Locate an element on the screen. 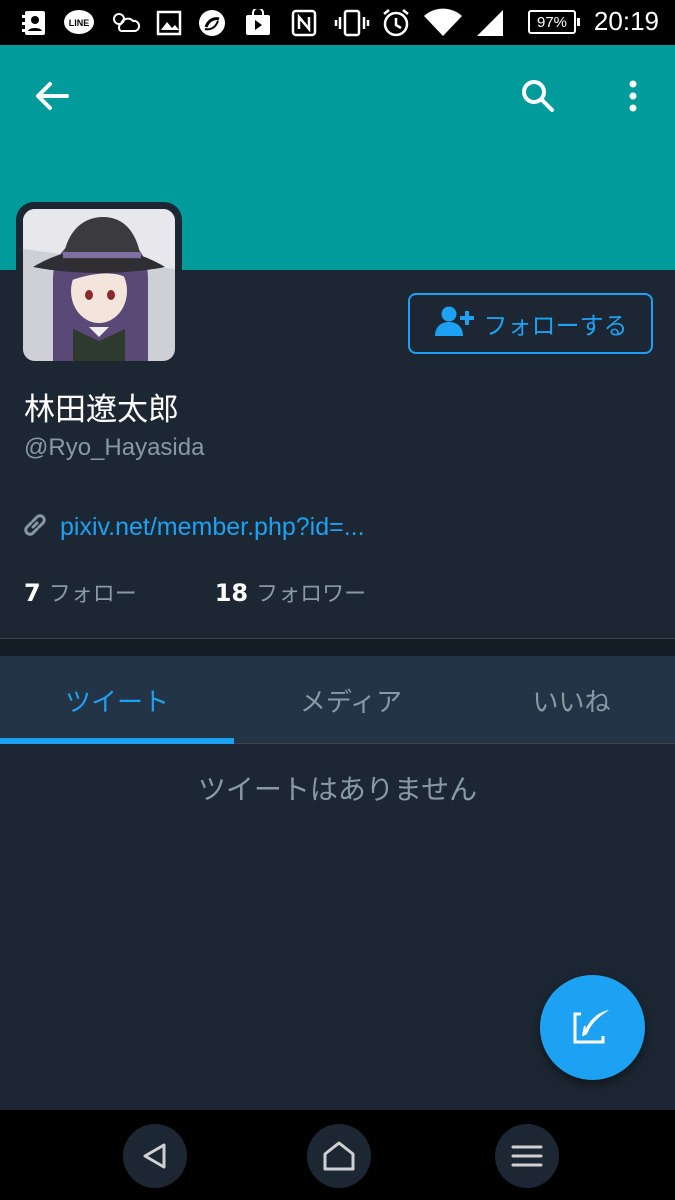  avatar is located at coordinates (99, 285).